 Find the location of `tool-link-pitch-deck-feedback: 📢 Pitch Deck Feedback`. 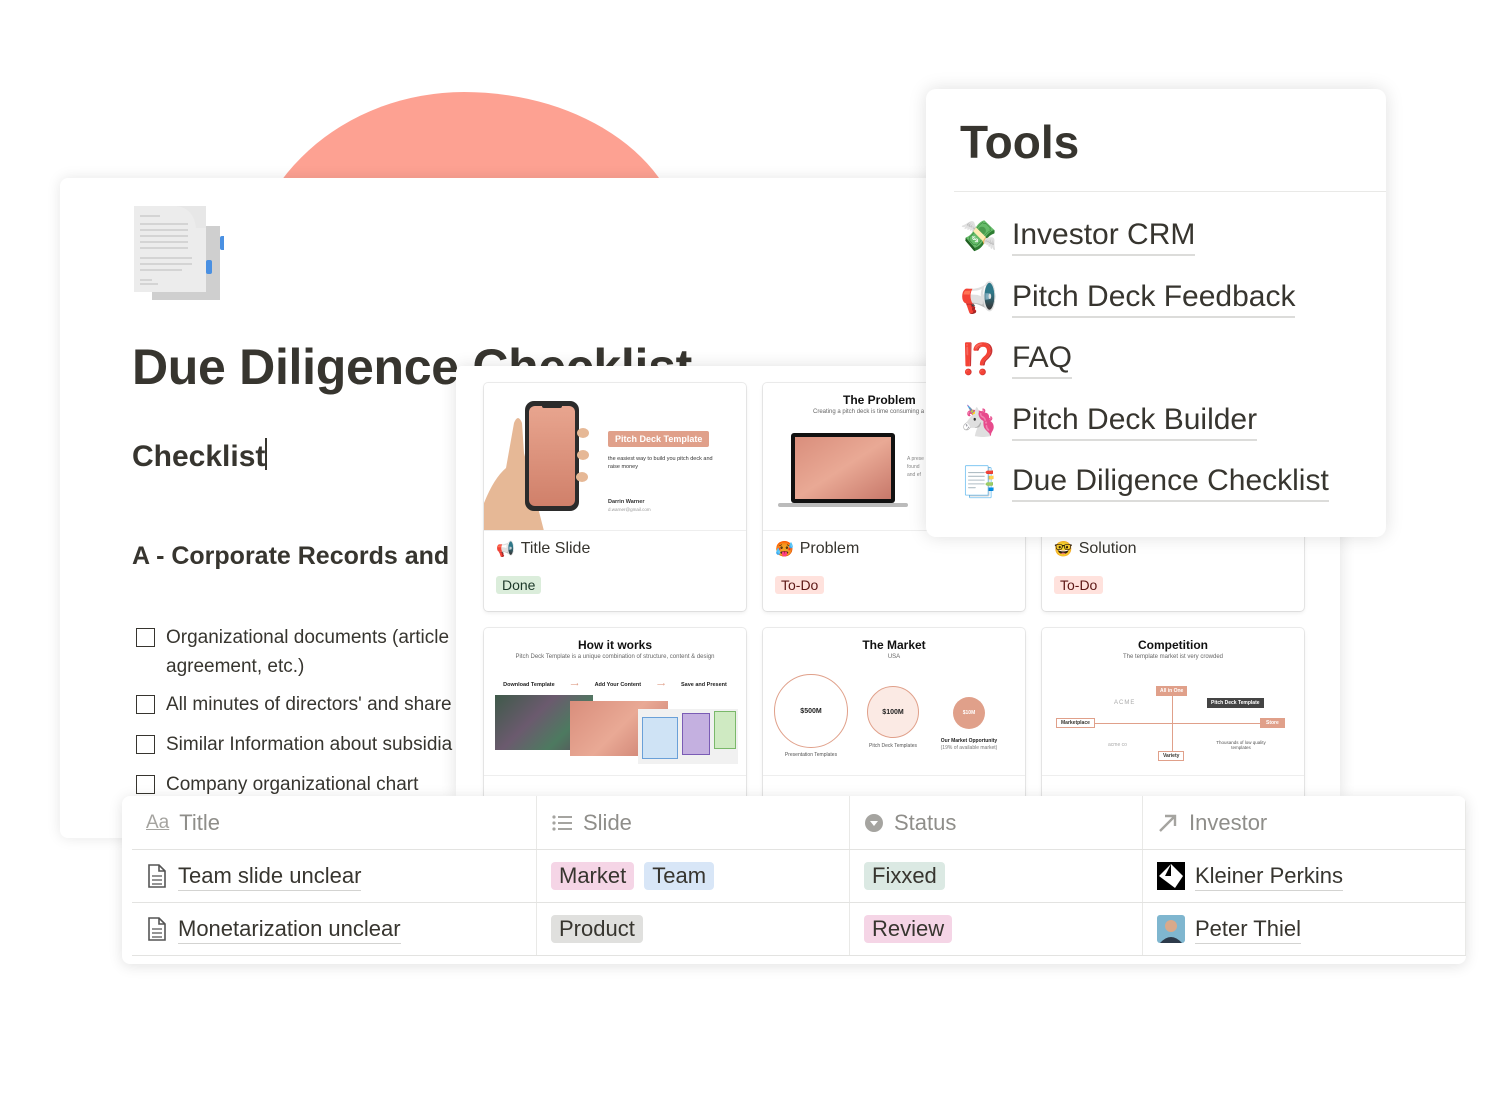

tool-link-pitch-deck-feedback: 📢 Pitch Deck Feedback is located at coordinates (1128, 298).